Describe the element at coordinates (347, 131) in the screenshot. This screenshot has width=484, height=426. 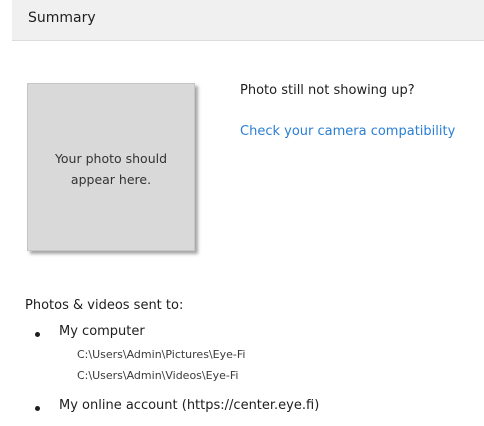
I see `camera-compatibility-link: Check your camera compatibility` at that location.